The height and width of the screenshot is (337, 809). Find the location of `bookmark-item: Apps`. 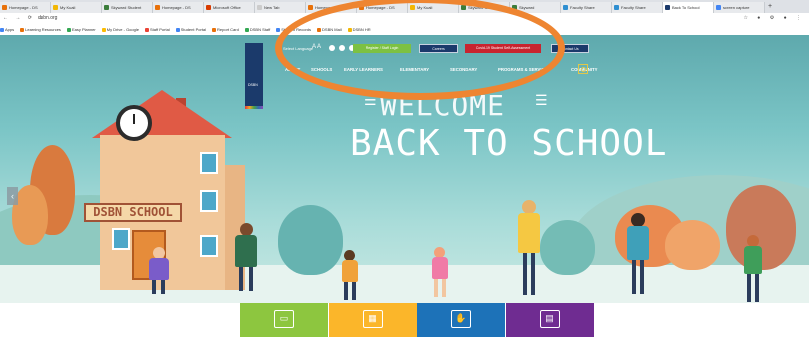

bookmark-item: Apps is located at coordinates (7, 29).